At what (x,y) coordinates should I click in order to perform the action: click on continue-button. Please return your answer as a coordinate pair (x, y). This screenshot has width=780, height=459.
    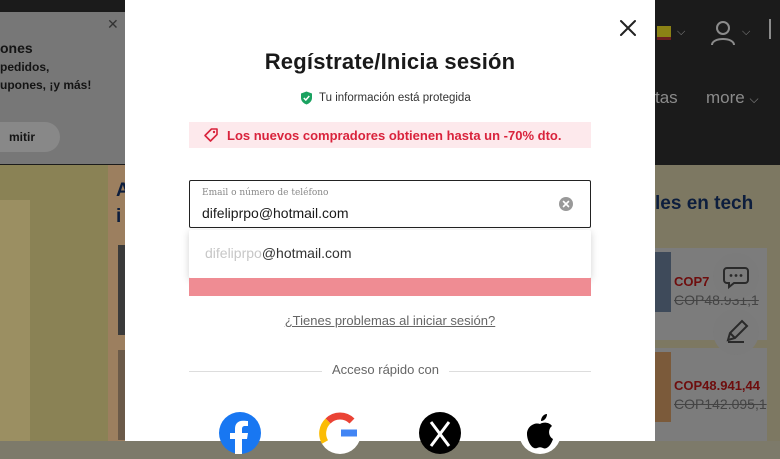
    Looking at the image, I should click on (390, 287).